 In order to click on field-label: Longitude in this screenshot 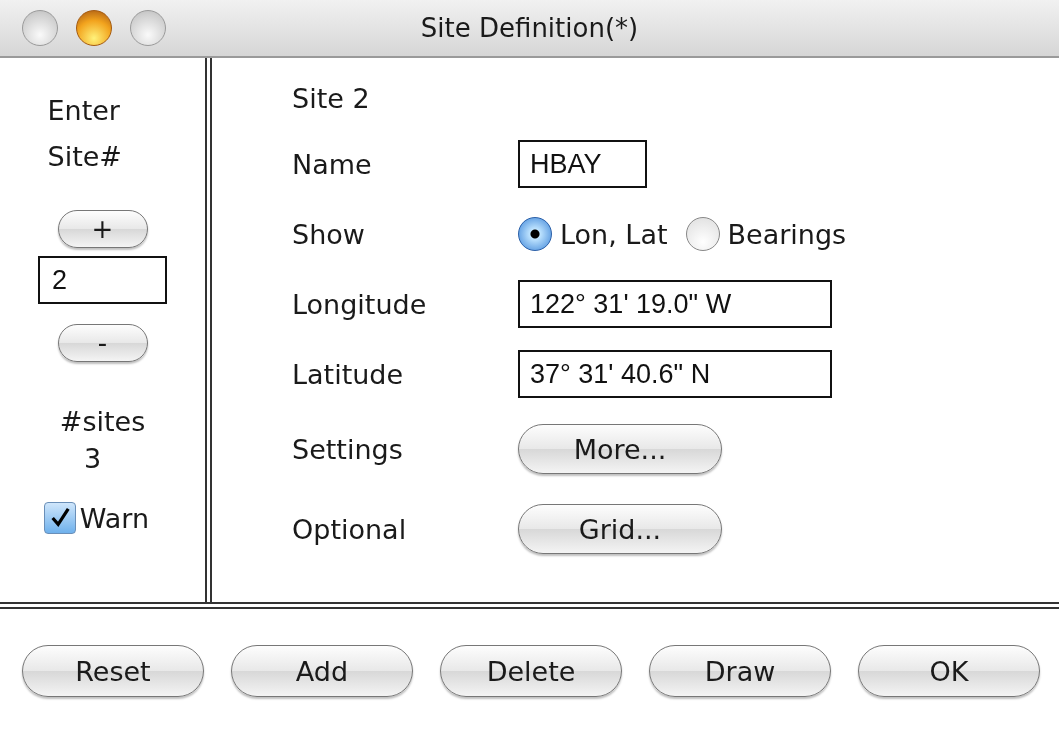, I will do `click(360, 304)`.